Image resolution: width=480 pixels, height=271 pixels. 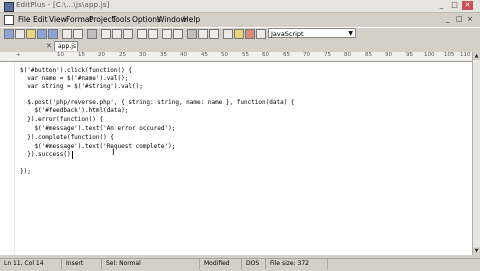 What do you see at coordinates (32, 264) in the screenshot?
I see `status-position: Ln 11, Col 14` at bounding box center [32, 264].